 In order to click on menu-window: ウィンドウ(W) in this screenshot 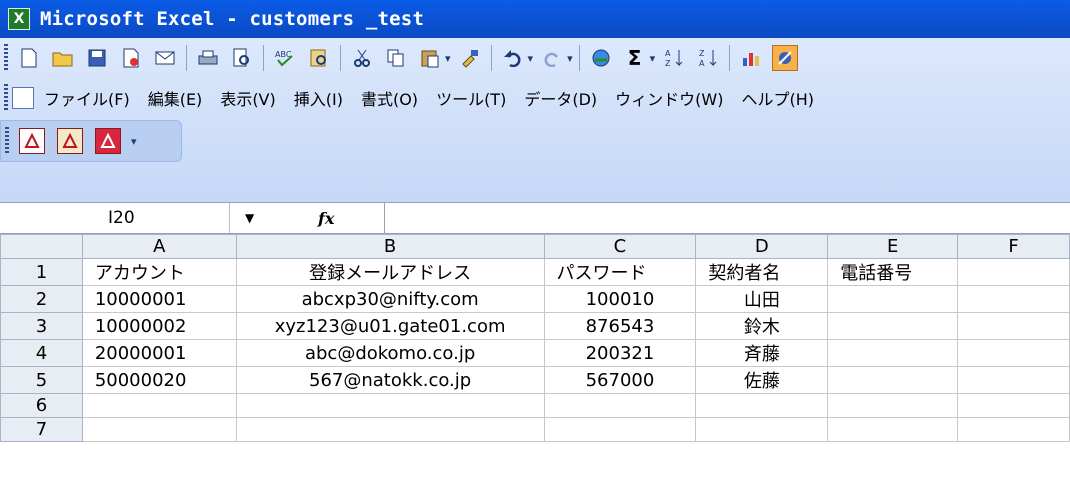, I will do `click(669, 98)`.